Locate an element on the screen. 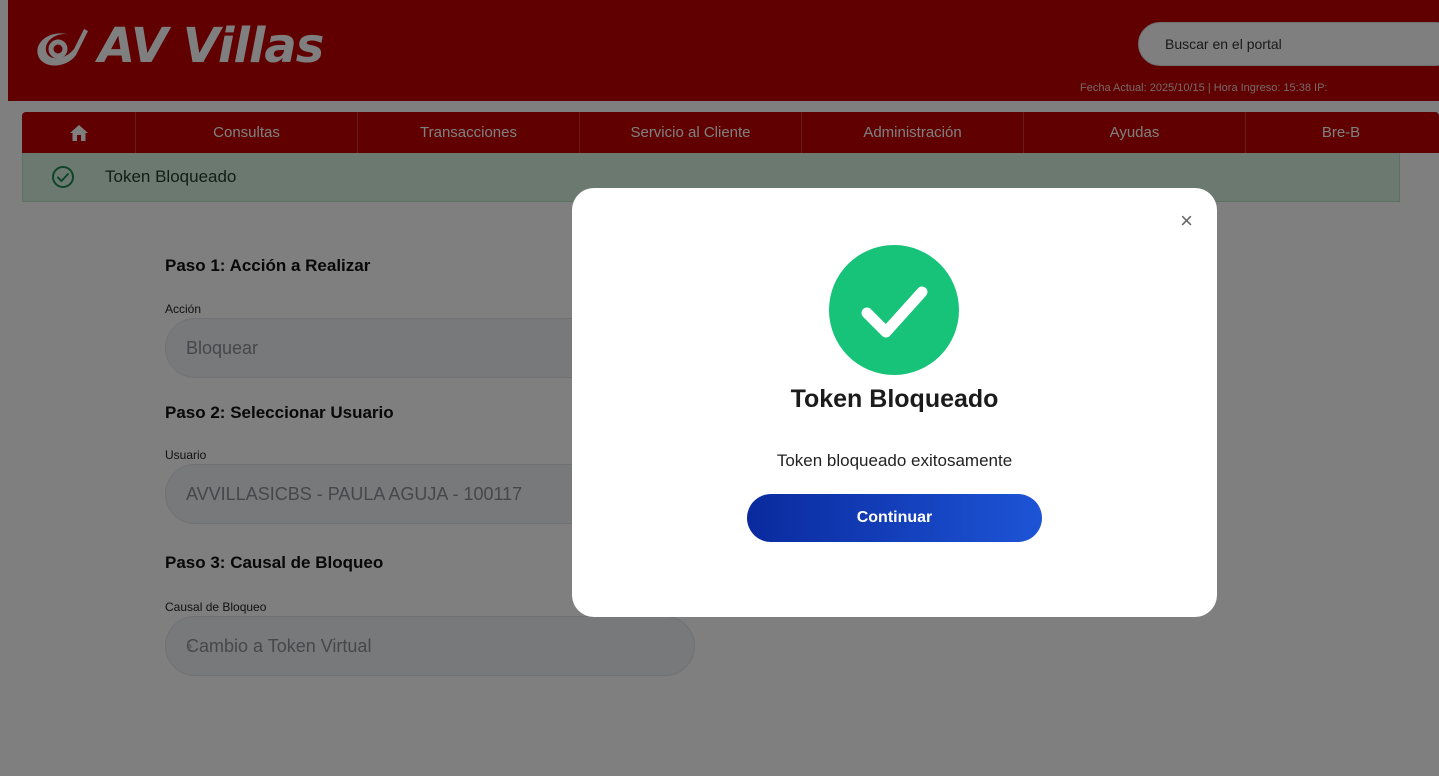  continue-button: Continuar is located at coordinates (894, 518).